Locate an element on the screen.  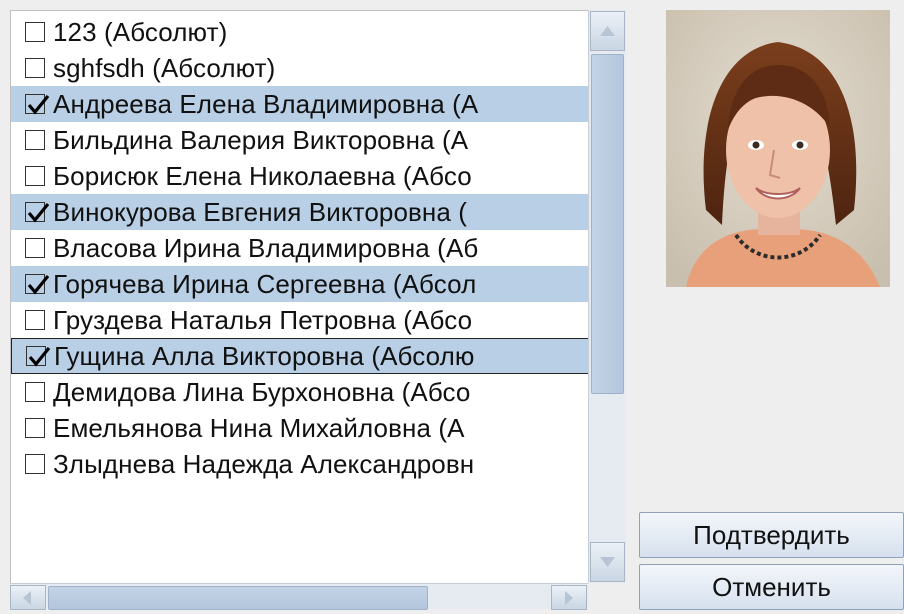
arrow-up-icon is located at coordinates (607, 31).